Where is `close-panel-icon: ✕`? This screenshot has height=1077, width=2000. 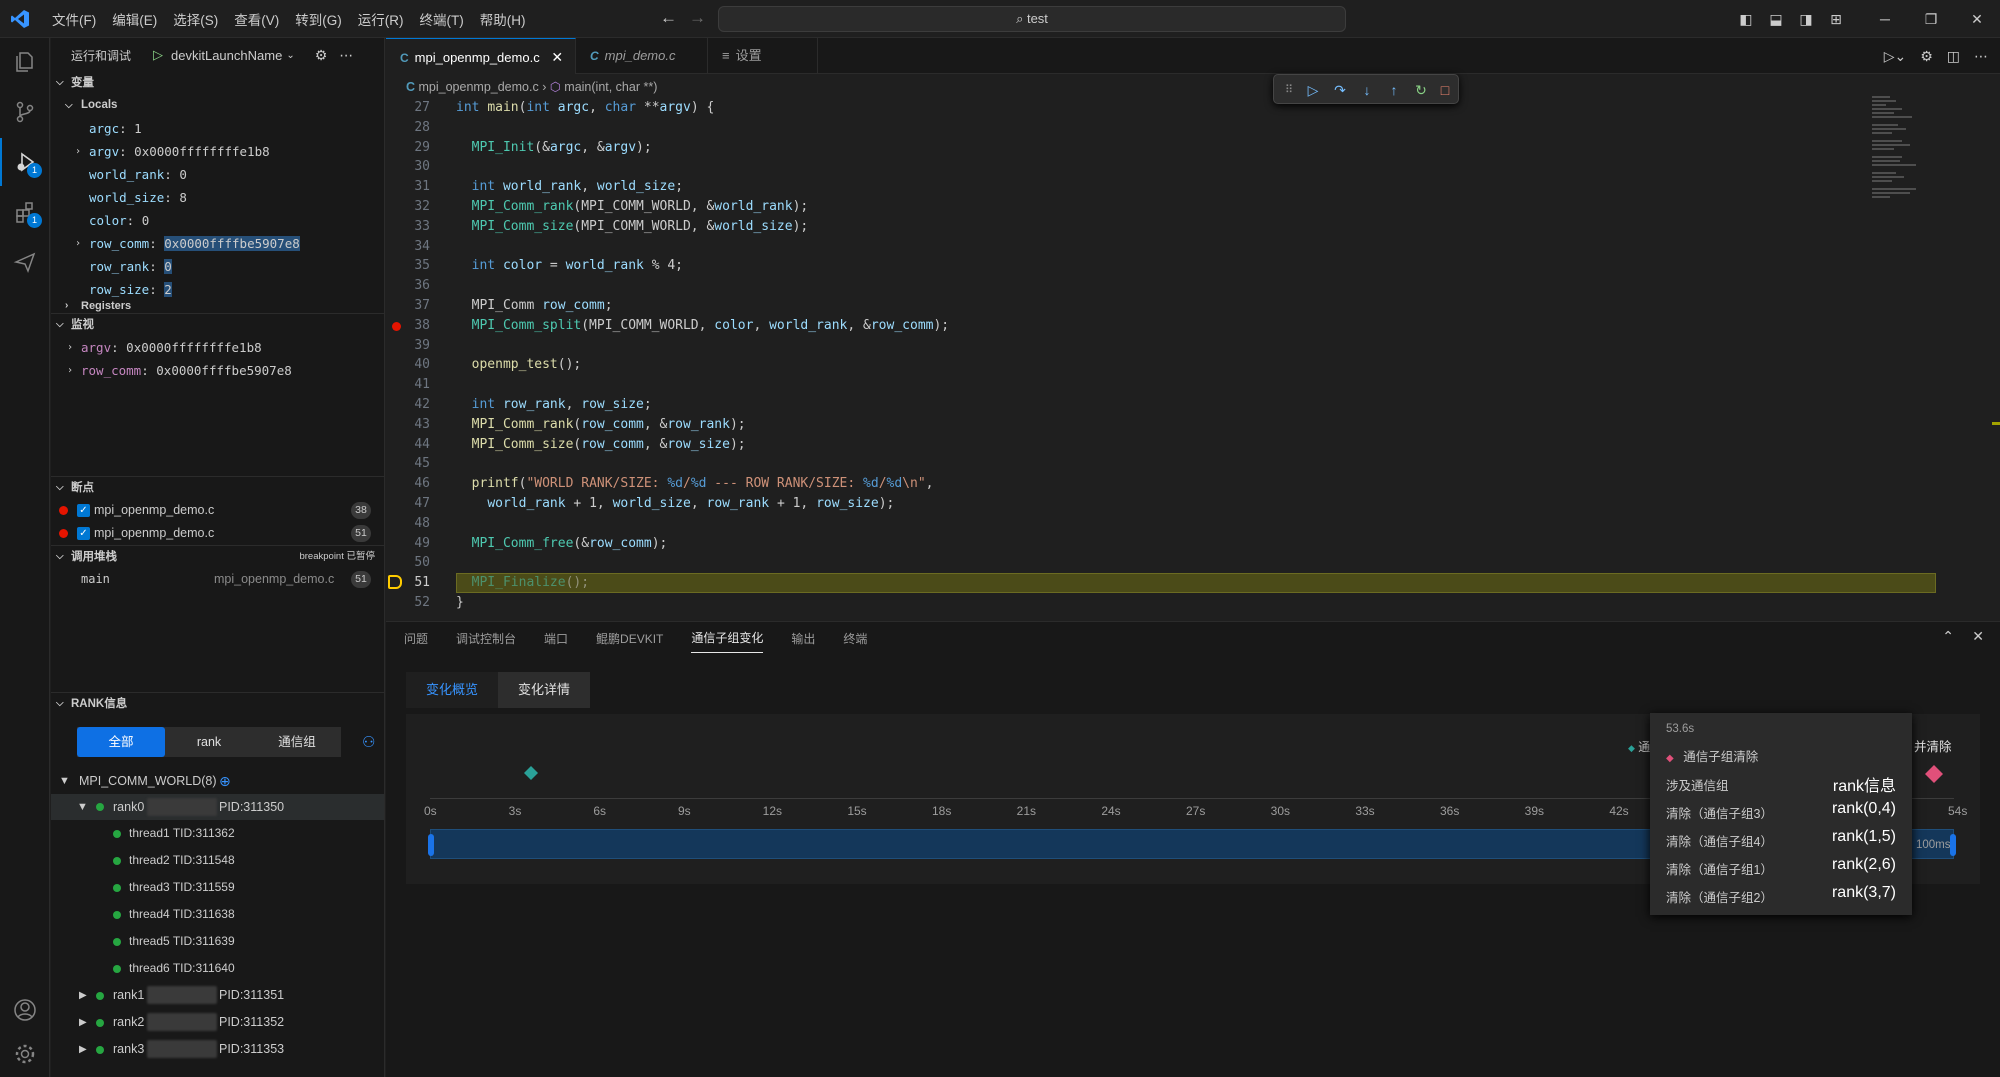
close-panel-icon: ✕ is located at coordinates (1978, 636).